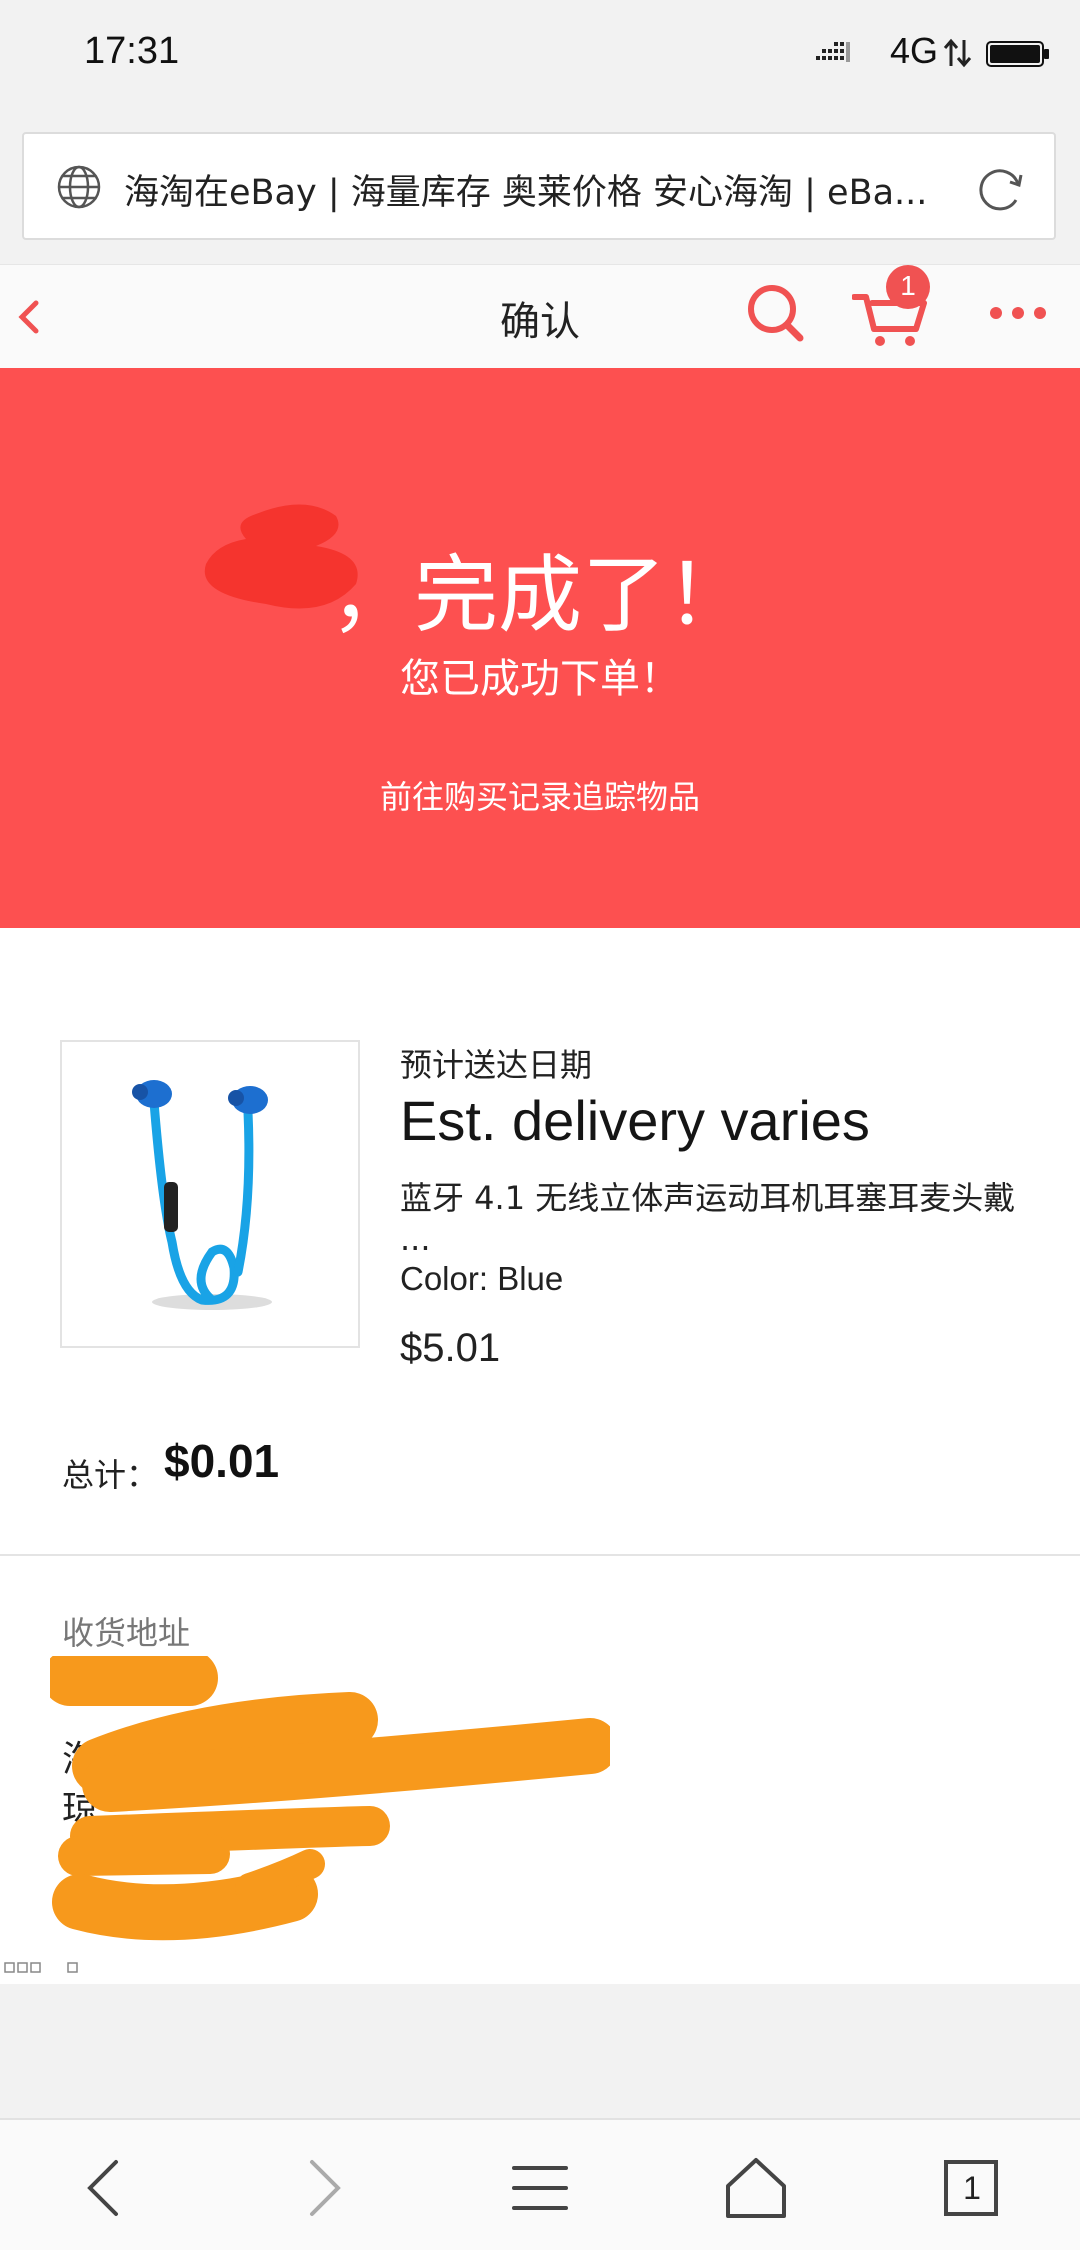 This screenshot has height=2250, width=1080. I want to click on nav-back-icon, so click(104, 2188).